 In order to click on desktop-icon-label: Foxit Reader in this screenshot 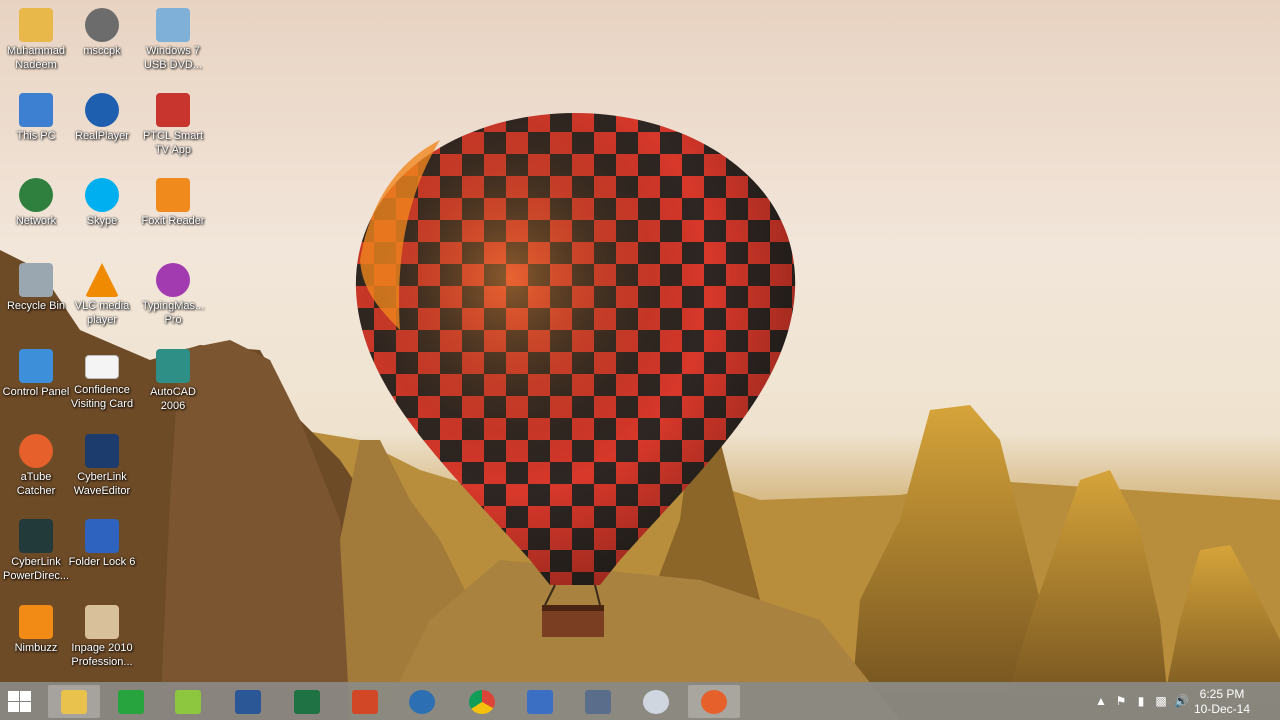, I will do `click(173, 221)`.